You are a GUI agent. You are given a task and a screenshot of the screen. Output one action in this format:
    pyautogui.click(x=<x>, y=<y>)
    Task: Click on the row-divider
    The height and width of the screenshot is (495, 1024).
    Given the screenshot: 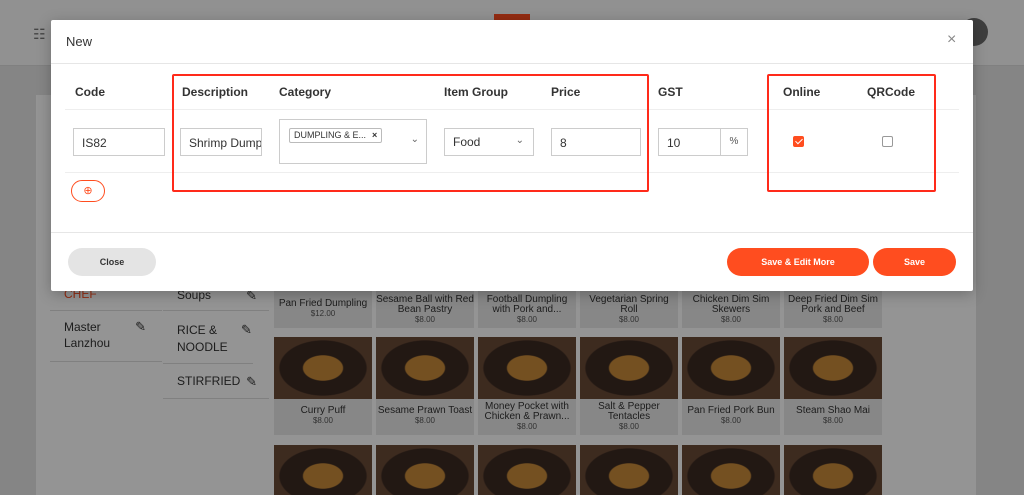 What is the action you would take?
    pyautogui.click(x=512, y=172)
    